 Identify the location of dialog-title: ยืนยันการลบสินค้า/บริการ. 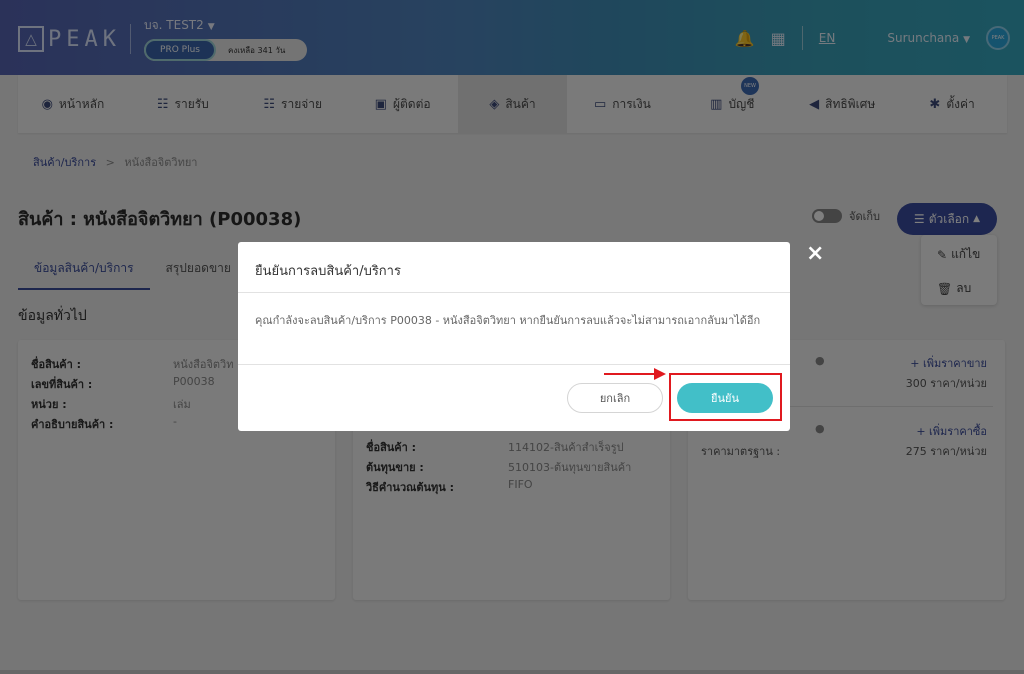
(328, 271).